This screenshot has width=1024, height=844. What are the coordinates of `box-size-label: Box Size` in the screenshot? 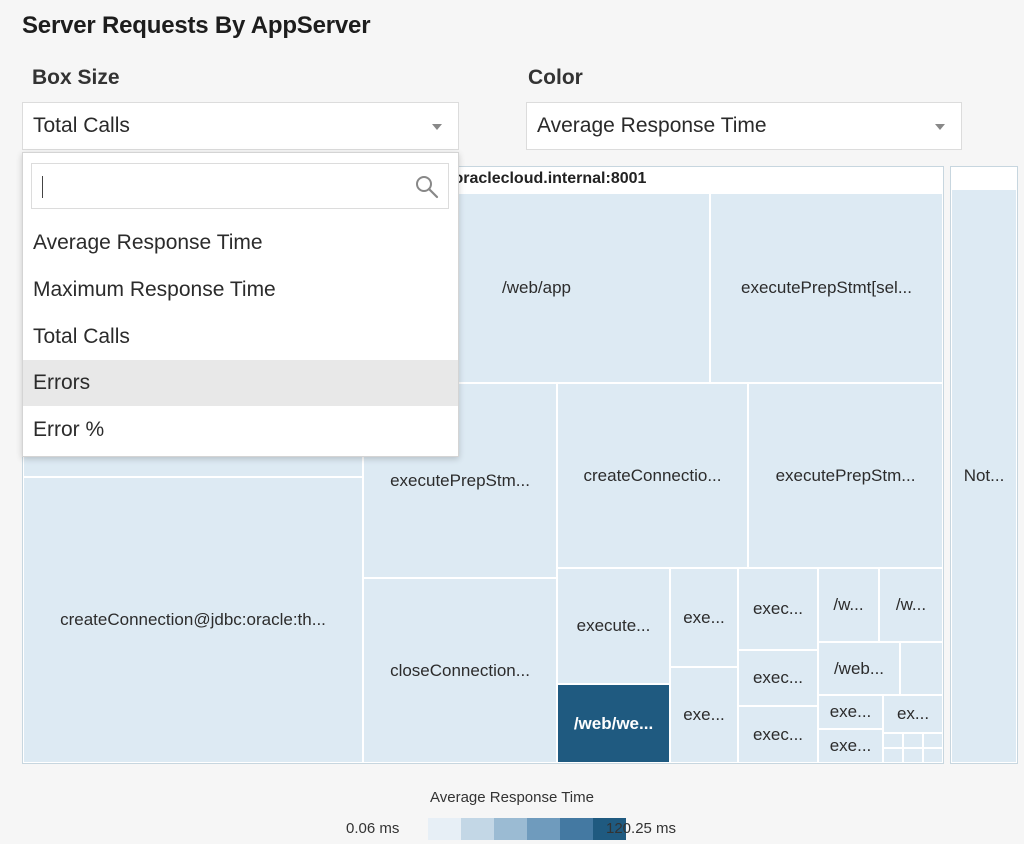 It's located at (76, 77).